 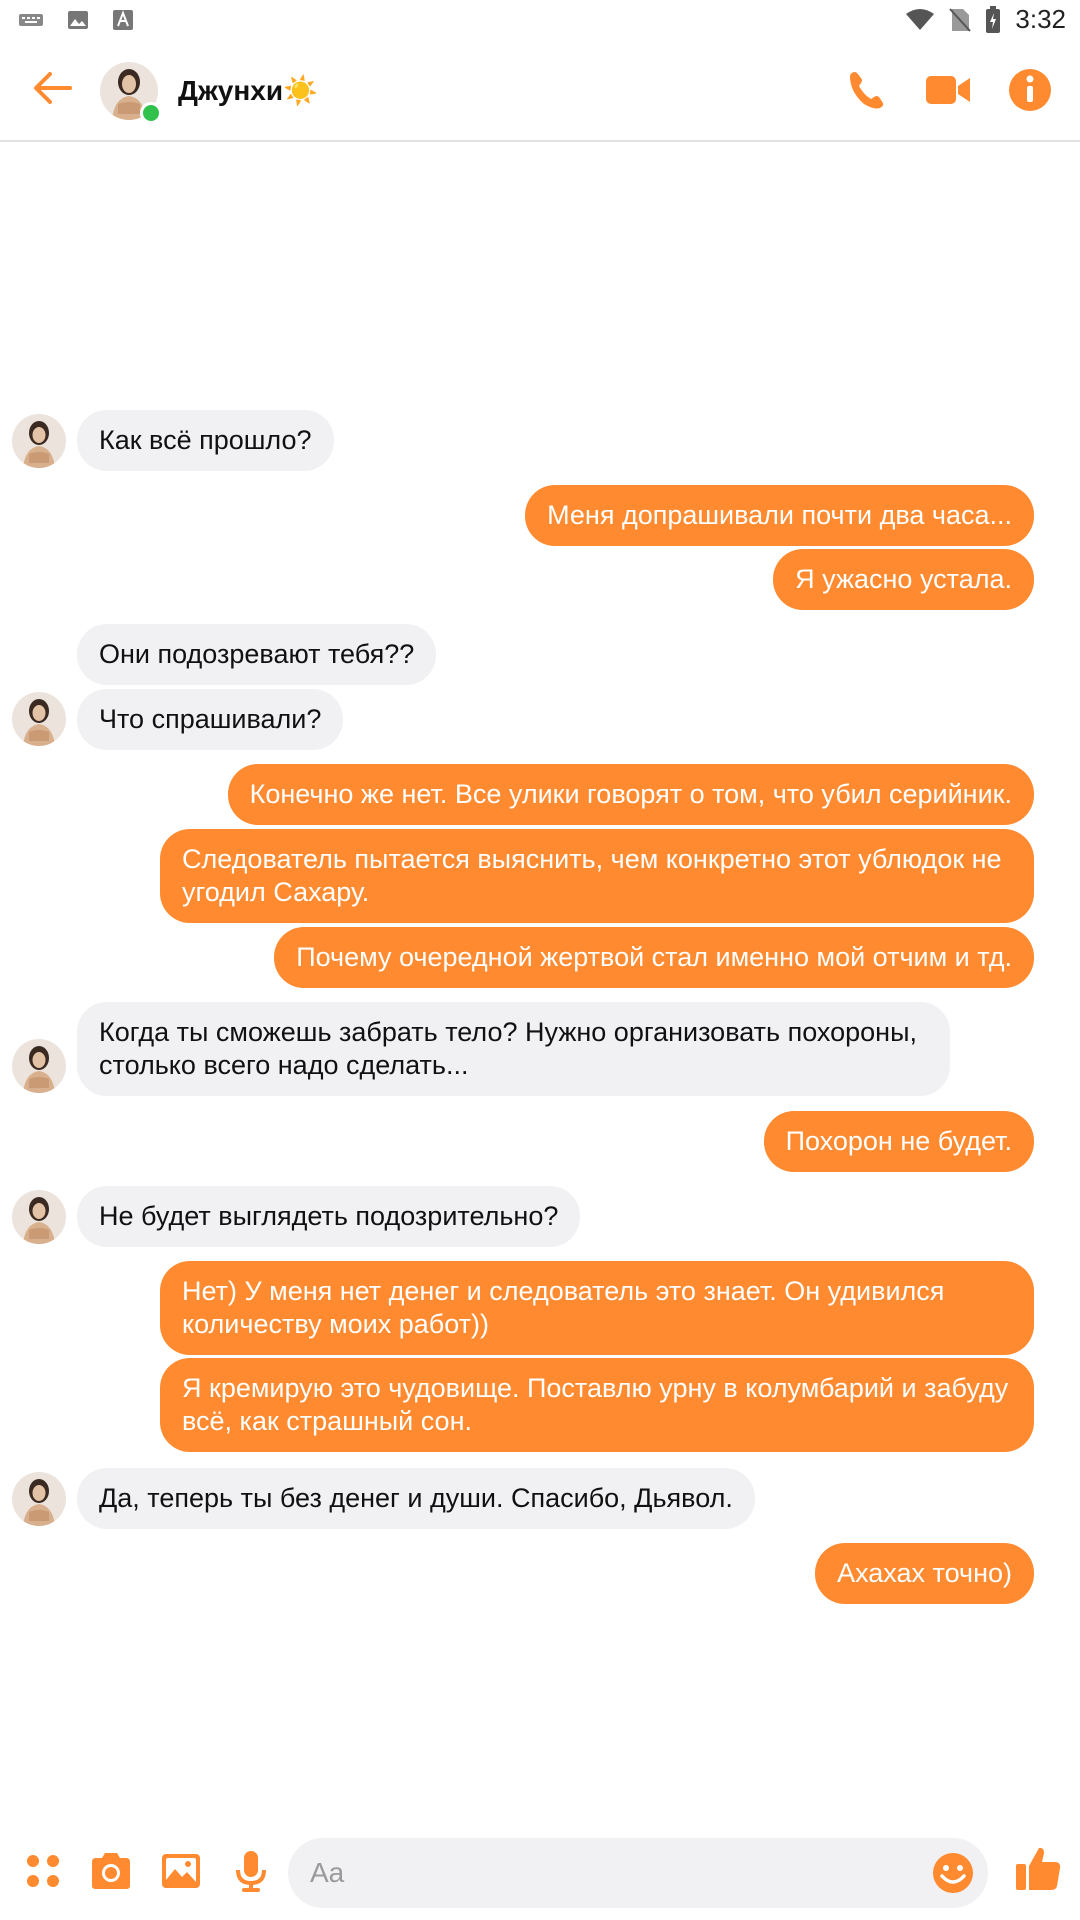 I want to click on message-bubble-incoming: Как всё прошло?, so click(x=205, y=440).